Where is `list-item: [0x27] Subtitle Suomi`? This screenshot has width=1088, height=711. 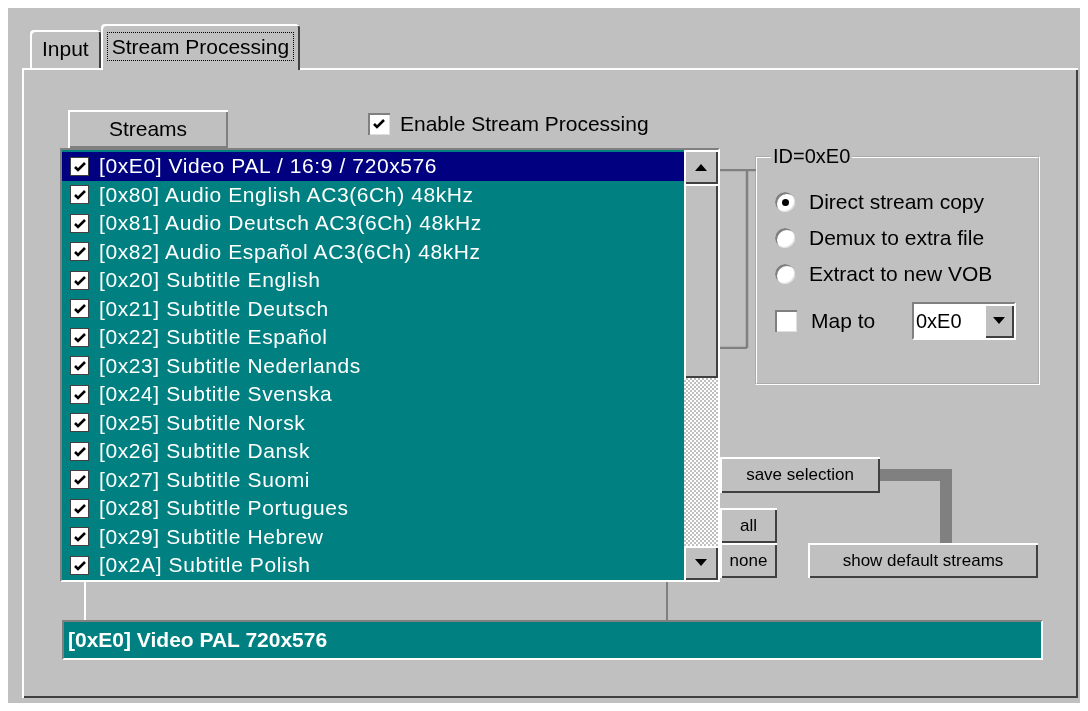
list-item: [0x27] Subtitle Suomi is located at coordinates (375, 479).